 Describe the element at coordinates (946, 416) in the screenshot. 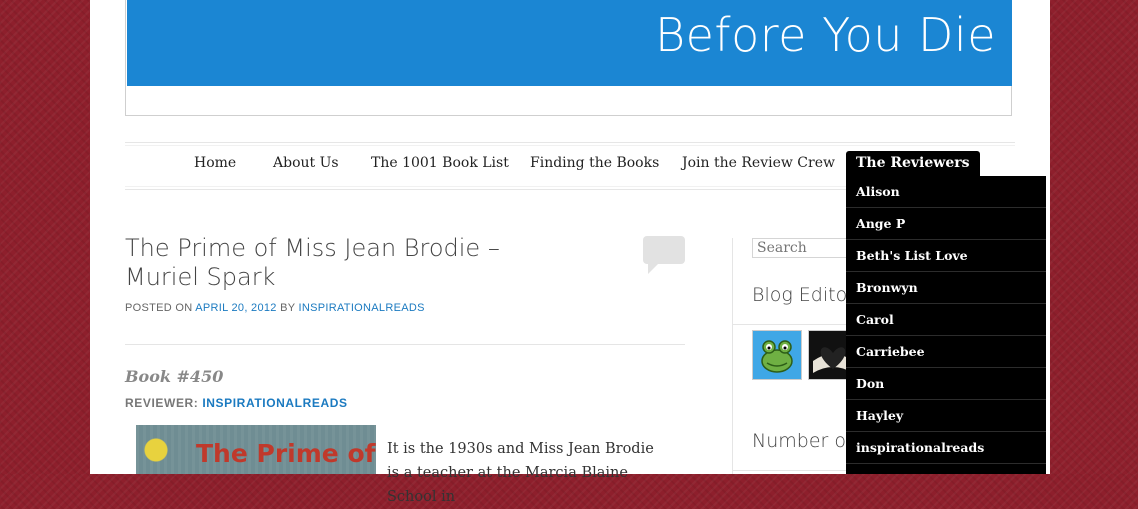

I see `dropdown-item: Hayley` at that location.